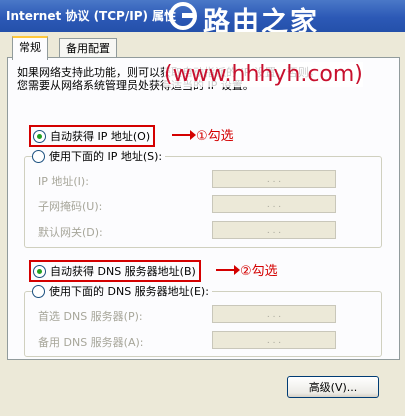 The image size is (405, 416). Describe the element at coordinates (123, 271) in the screenshot. I see `auto-dns-label: 自动获得 DNS 服务器地址(B)` at that location.